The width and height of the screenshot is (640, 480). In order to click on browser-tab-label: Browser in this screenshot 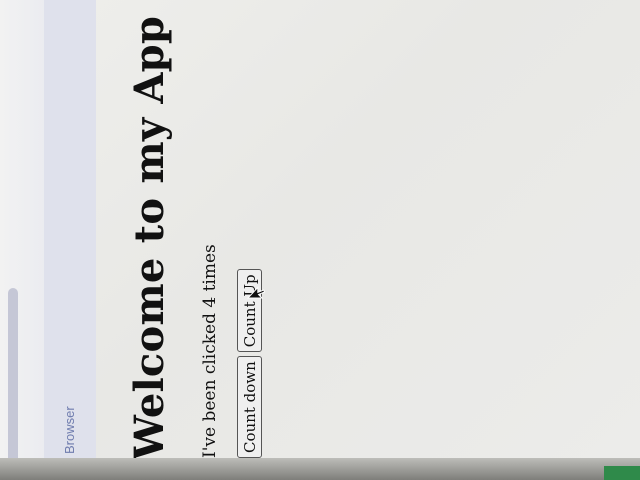, I will do `click(69, 430)`.